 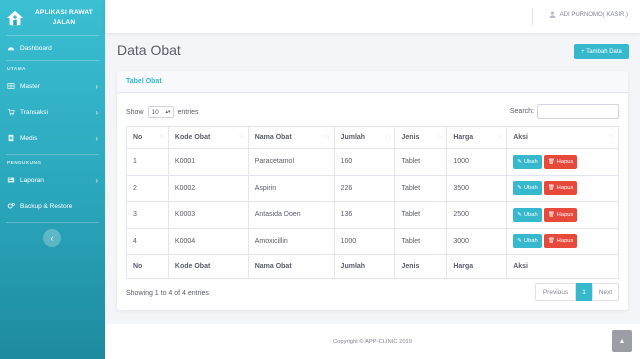 I want to click on search-input, so click(x=578, y=111).